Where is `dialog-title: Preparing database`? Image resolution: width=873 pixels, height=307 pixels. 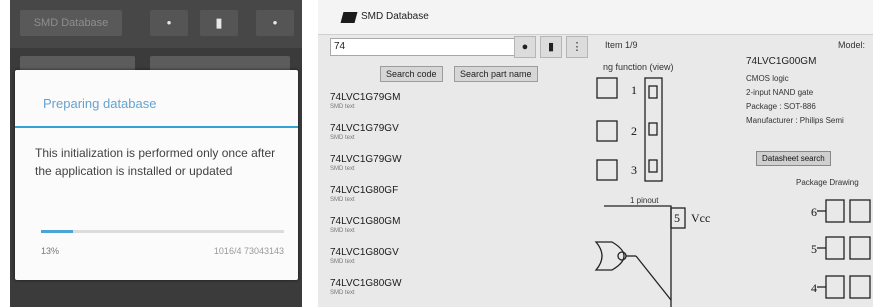 dialog-title: Preparing database is located at coordinates (100, 103).